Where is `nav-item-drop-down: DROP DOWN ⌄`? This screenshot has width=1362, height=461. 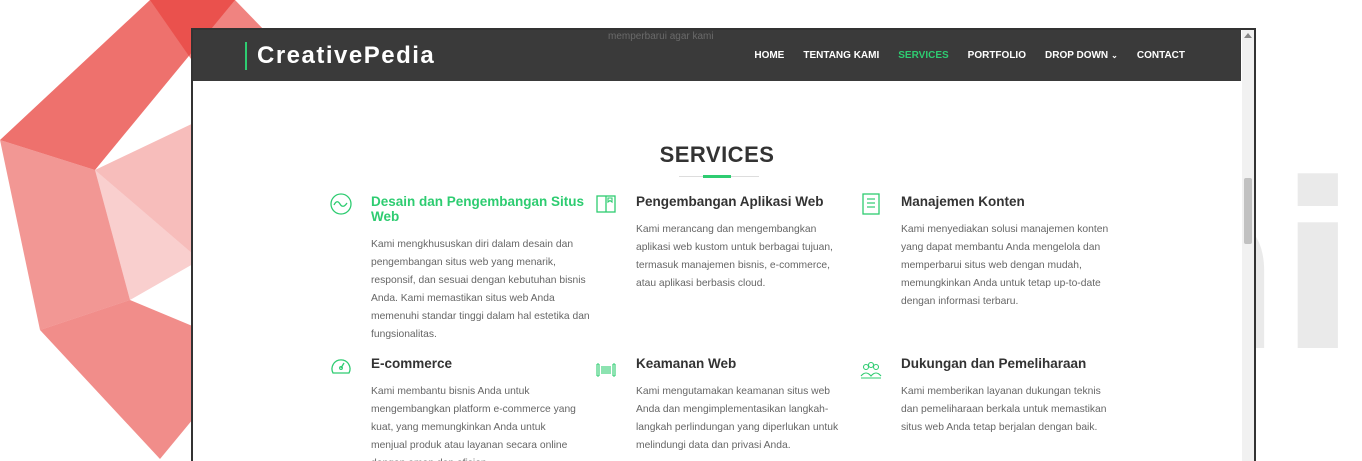
nav-item-drop-down: DROP DOWN ⌄ is located at coordinates (1081, 55).